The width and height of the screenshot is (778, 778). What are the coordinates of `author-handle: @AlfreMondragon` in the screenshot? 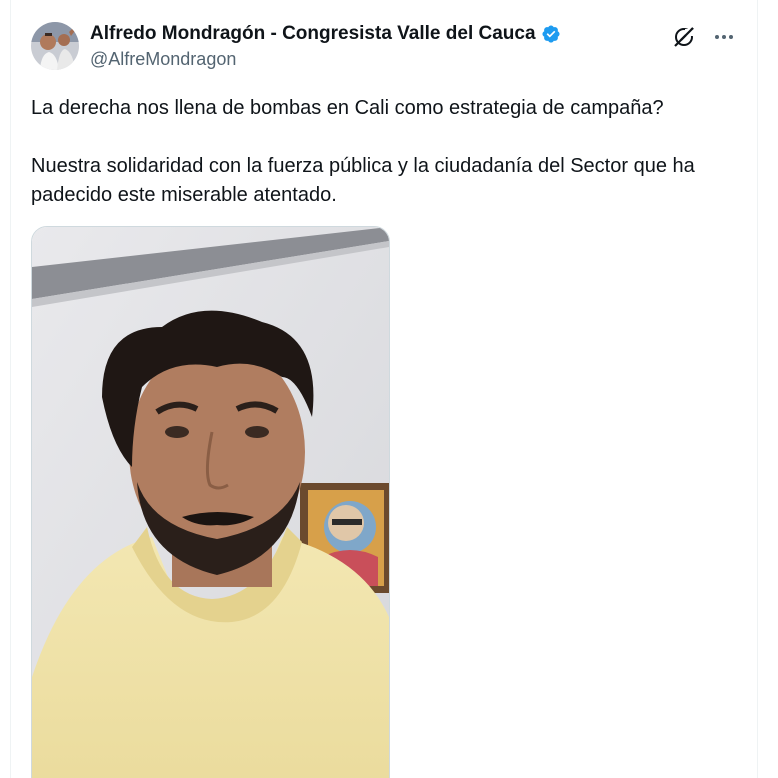 It's located at (325, 59).